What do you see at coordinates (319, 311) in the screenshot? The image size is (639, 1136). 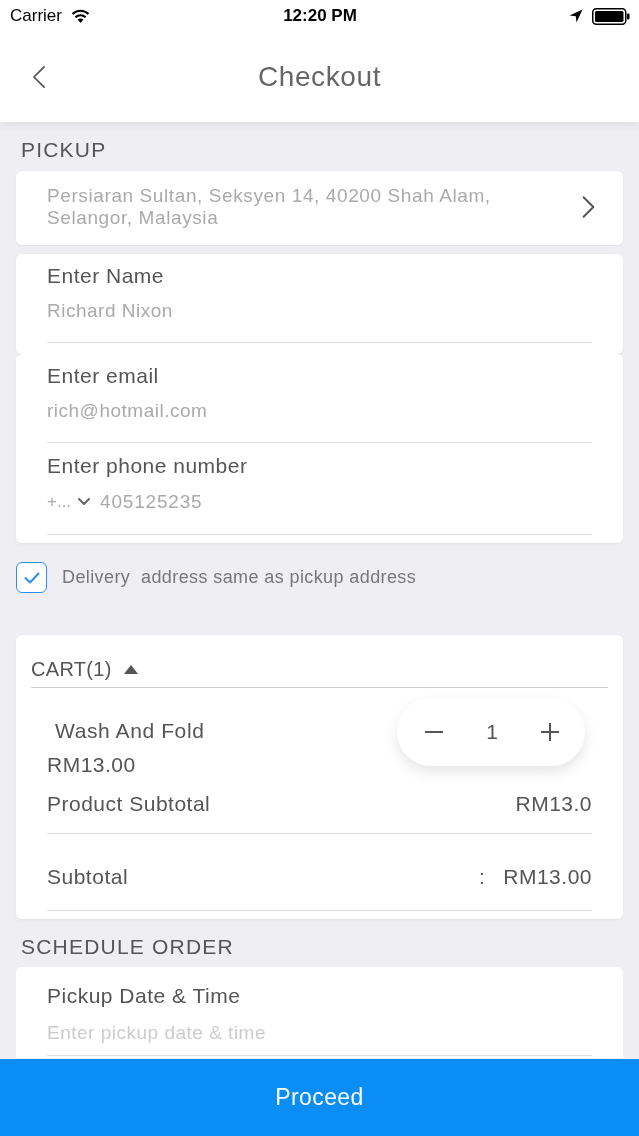 I see `text-input: Richard Nixon` at bounding box center [319, 311].